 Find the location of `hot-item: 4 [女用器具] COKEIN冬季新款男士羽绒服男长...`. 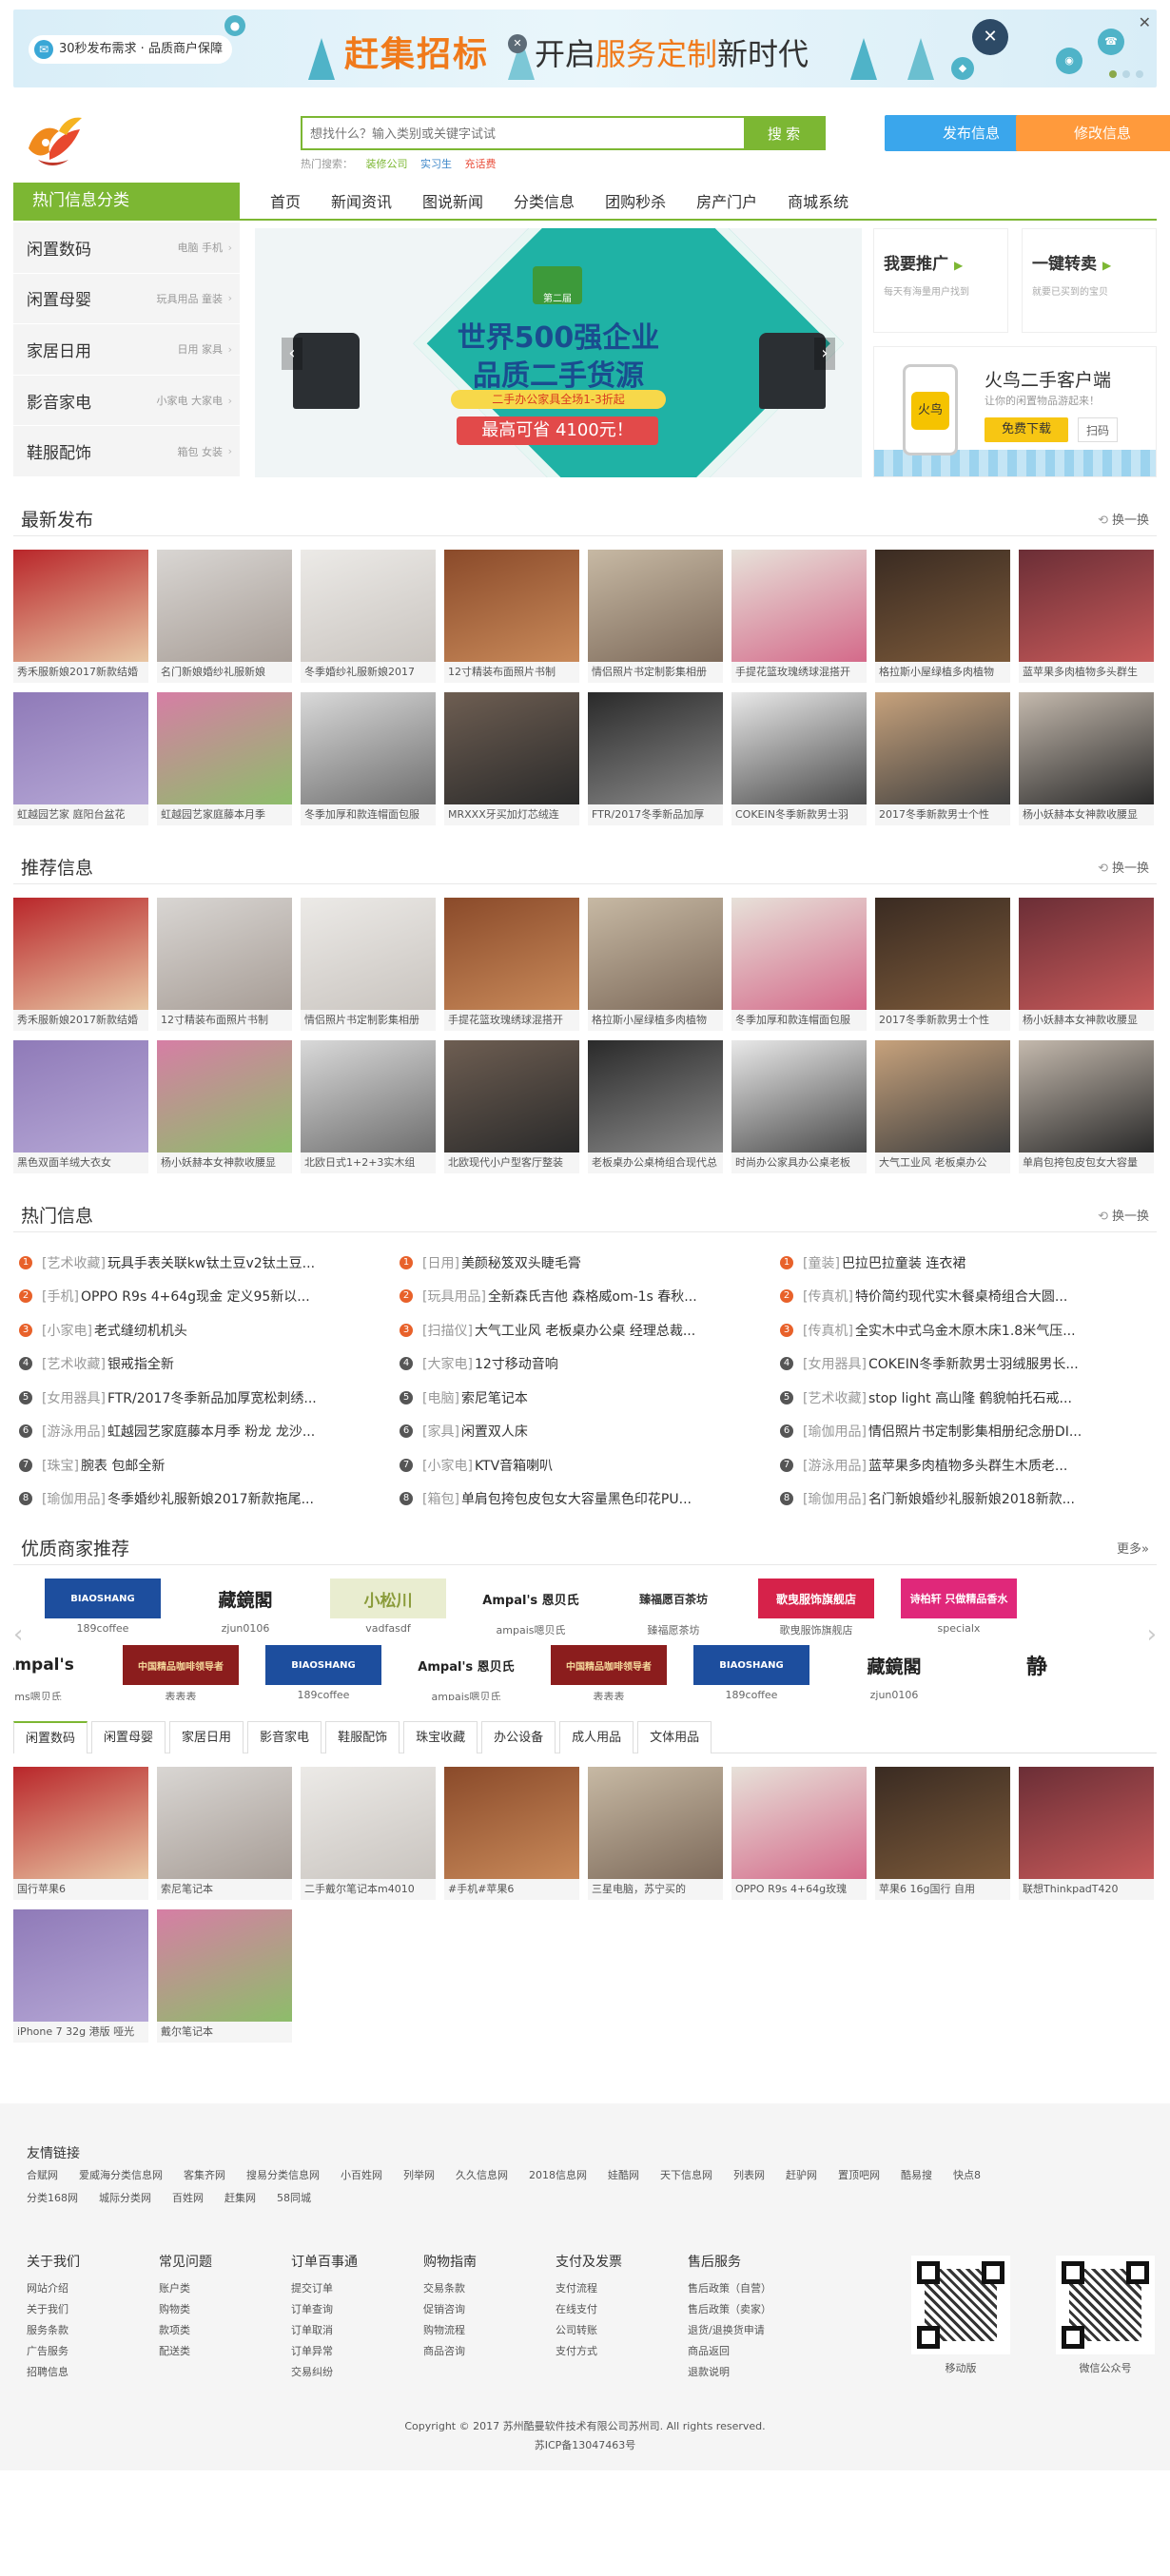

hot-item: 4 [女用器具] COKEIN冬季新款男士羽绒服男长... is located at coordinates (967, 1364).